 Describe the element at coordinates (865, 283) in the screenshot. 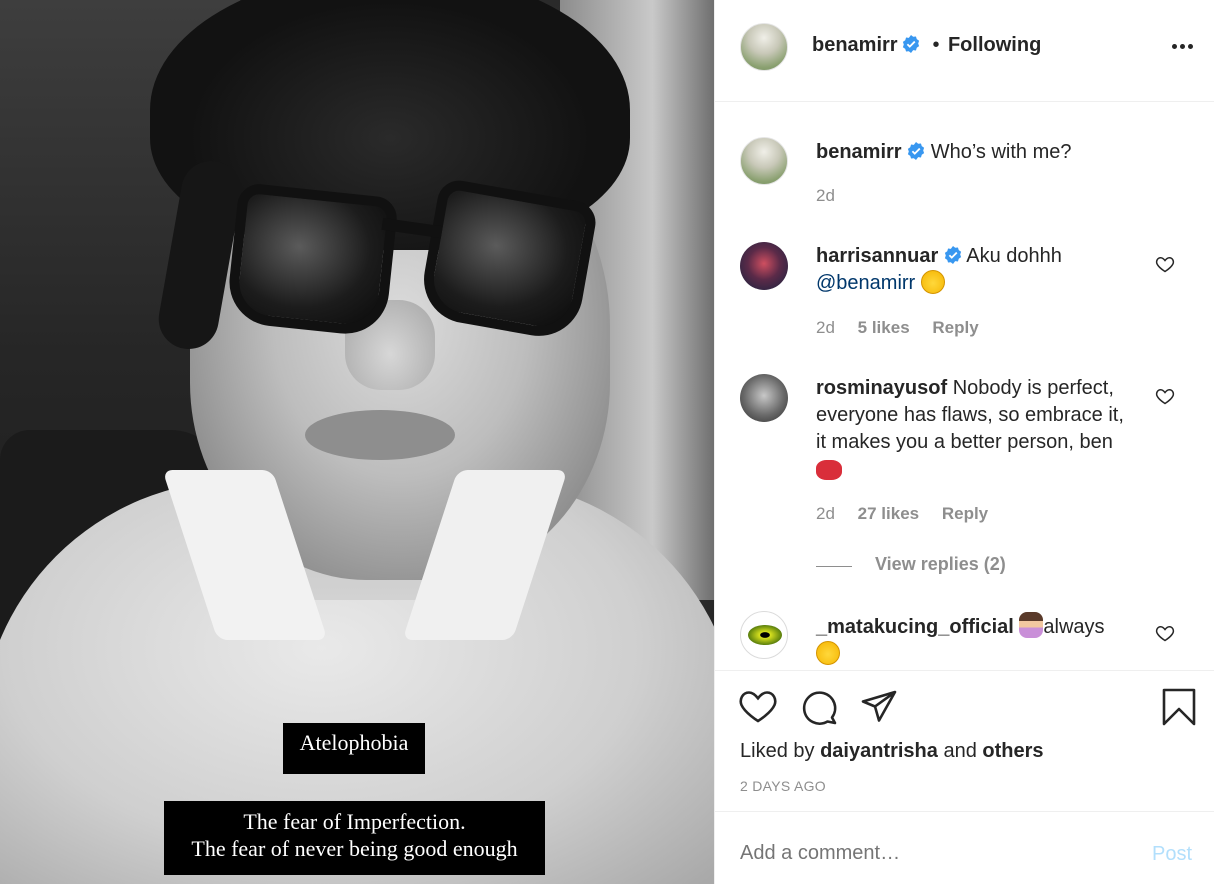

I see `mention-link: @benamirr` at that location.